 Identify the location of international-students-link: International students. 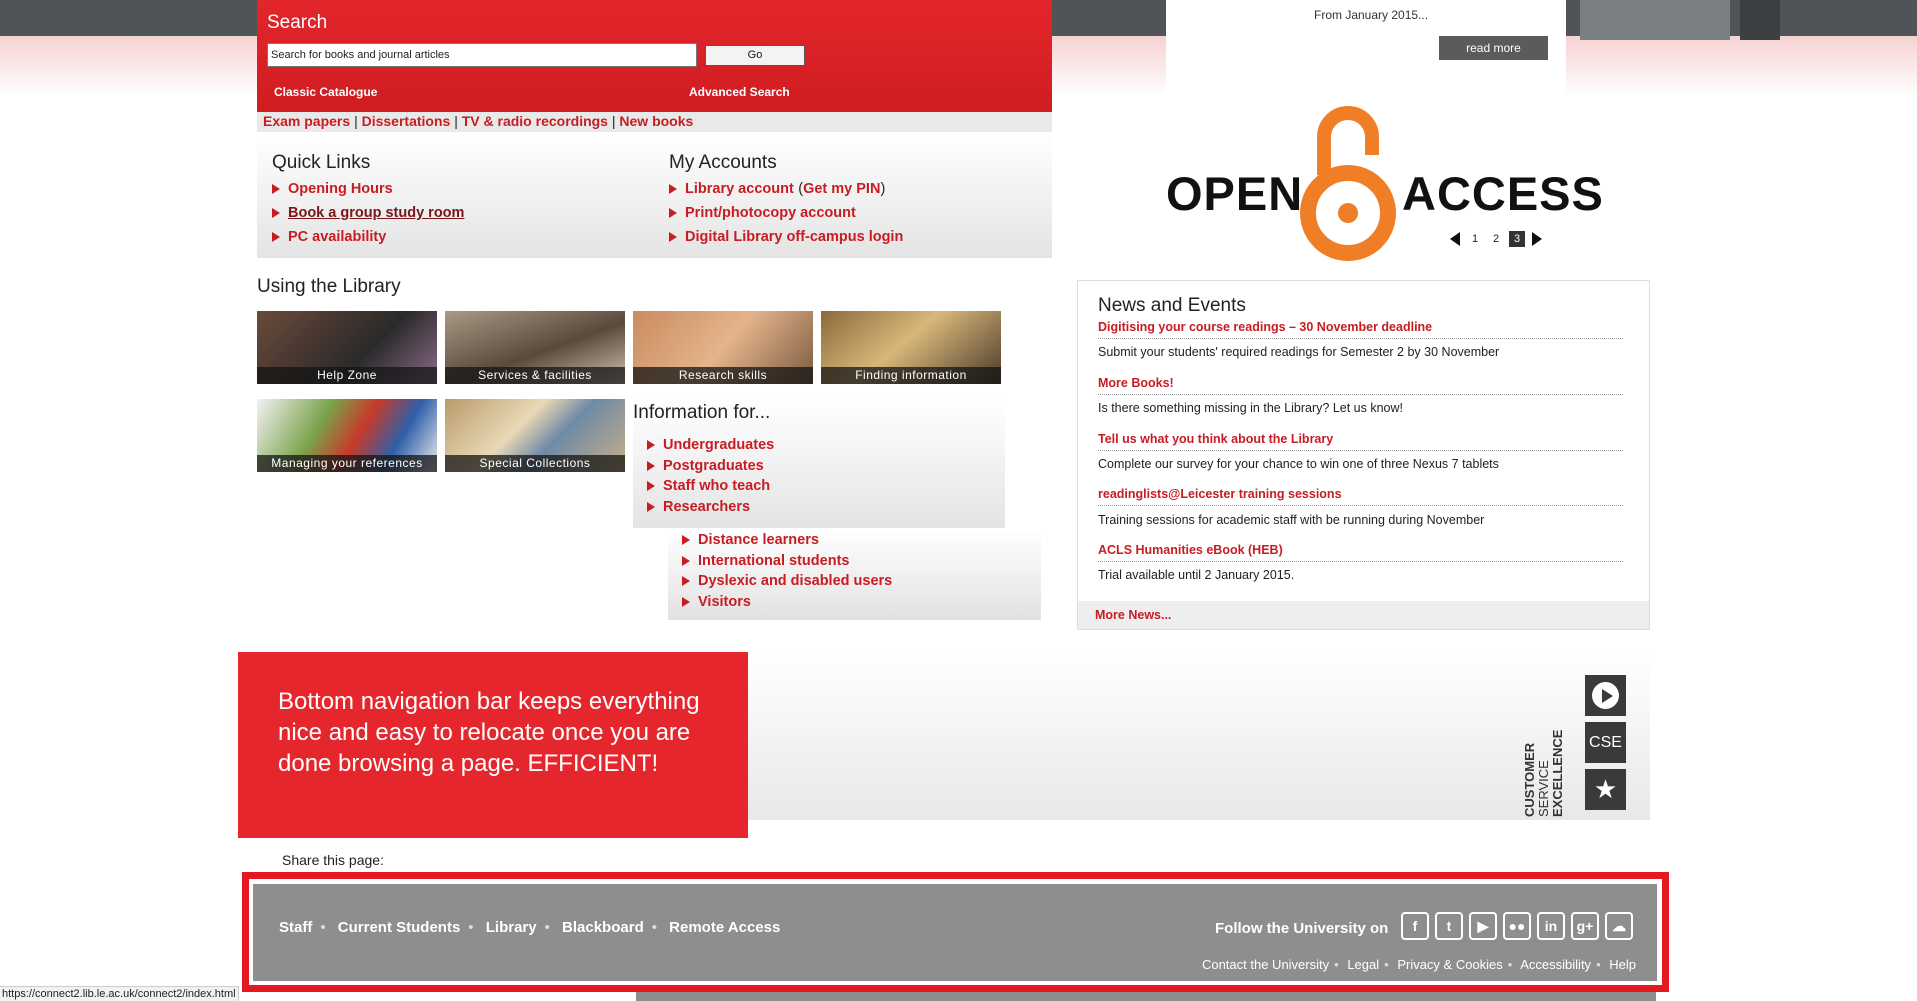
(773, 561).